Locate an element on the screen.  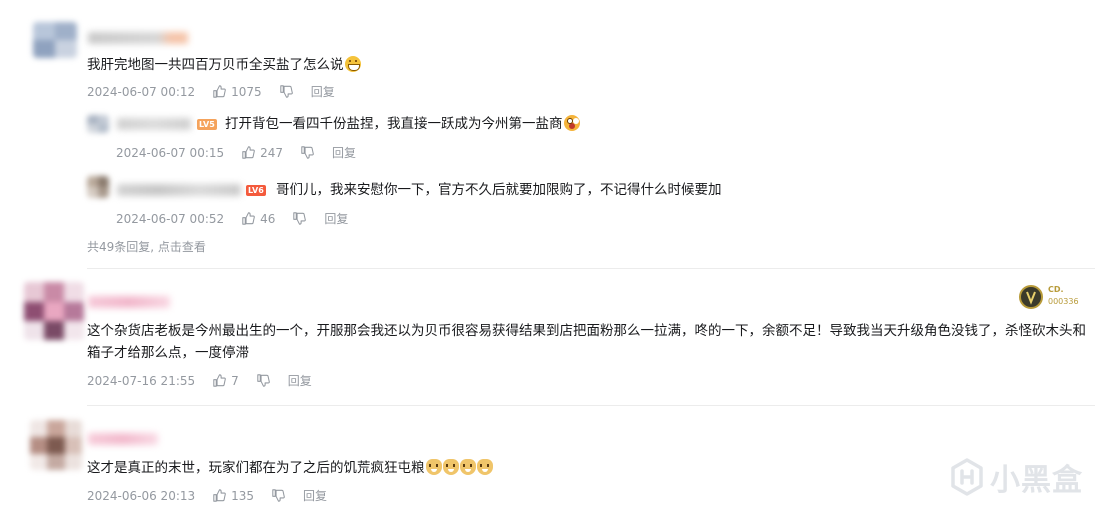
view-more-link: 点击查看 is located at coordinates (182, 247).